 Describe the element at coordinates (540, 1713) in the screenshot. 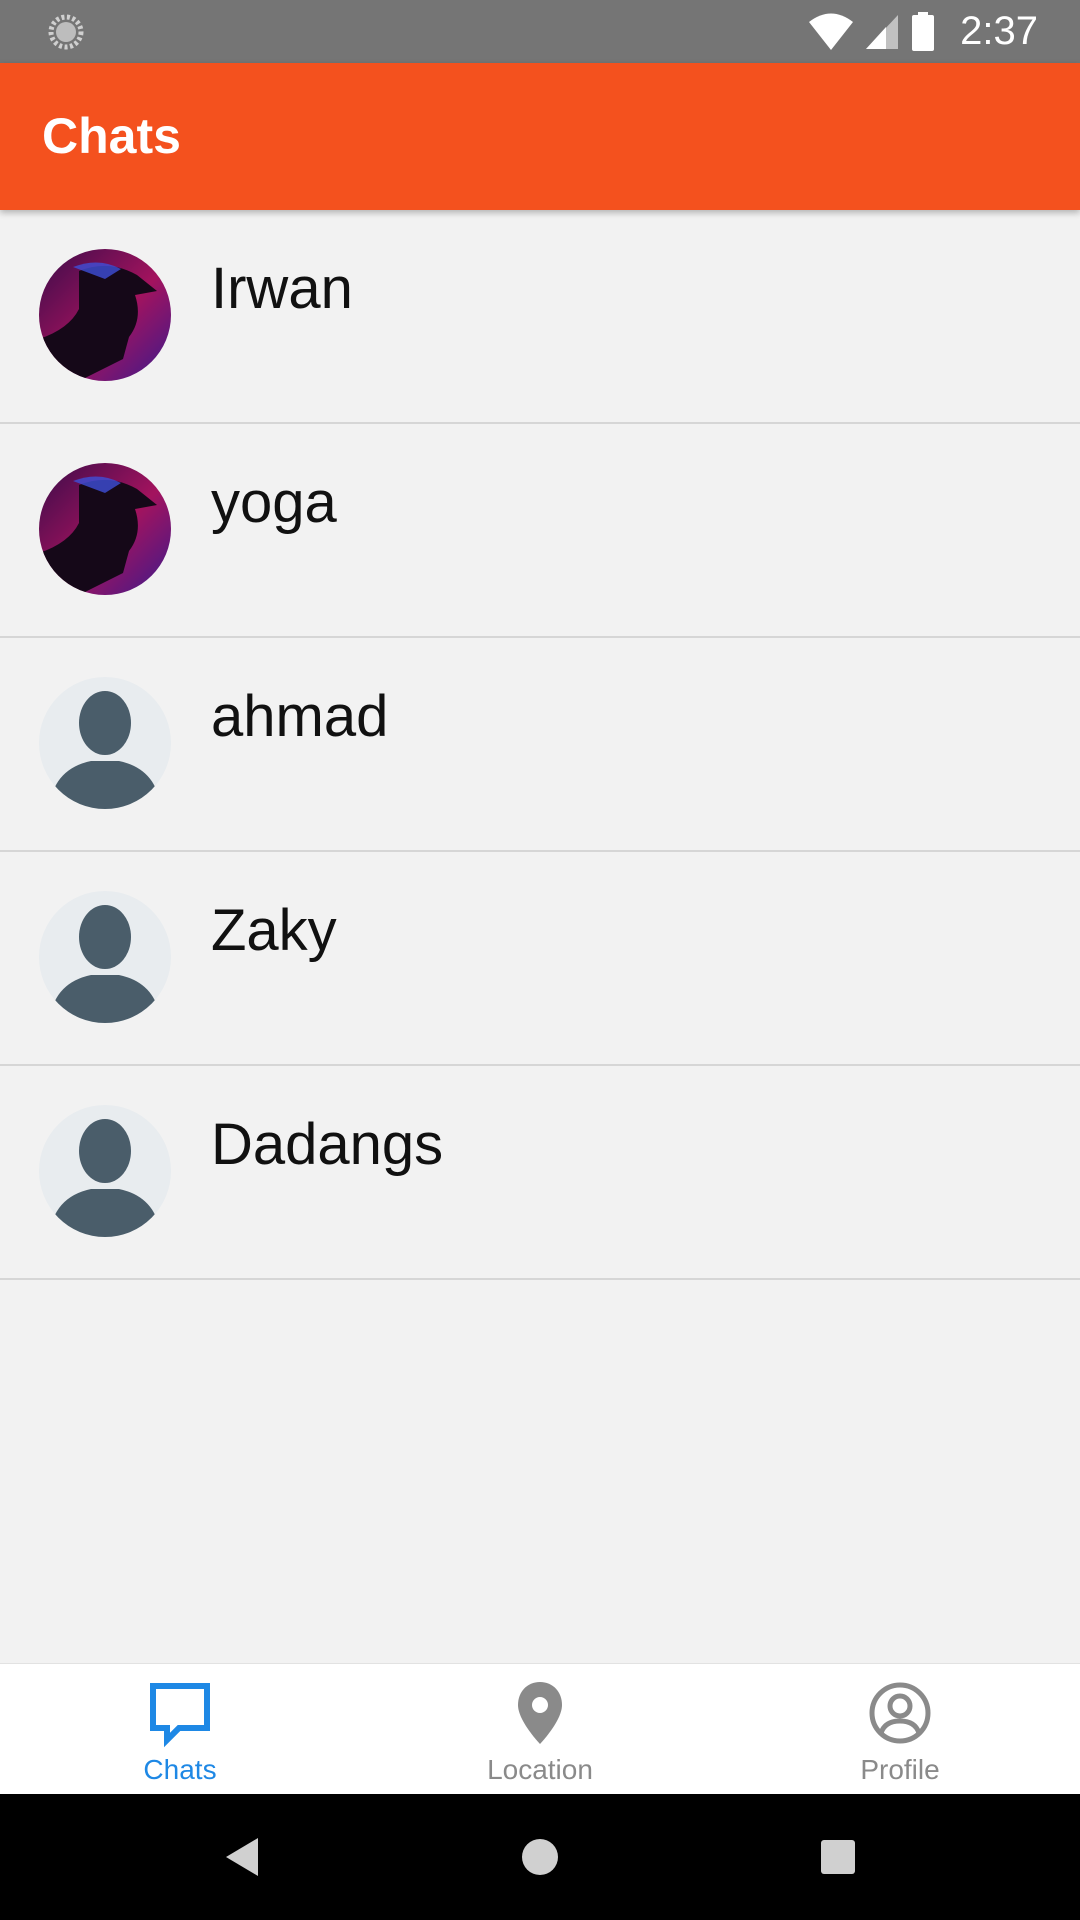

I see `location-pin-icon` at that location.